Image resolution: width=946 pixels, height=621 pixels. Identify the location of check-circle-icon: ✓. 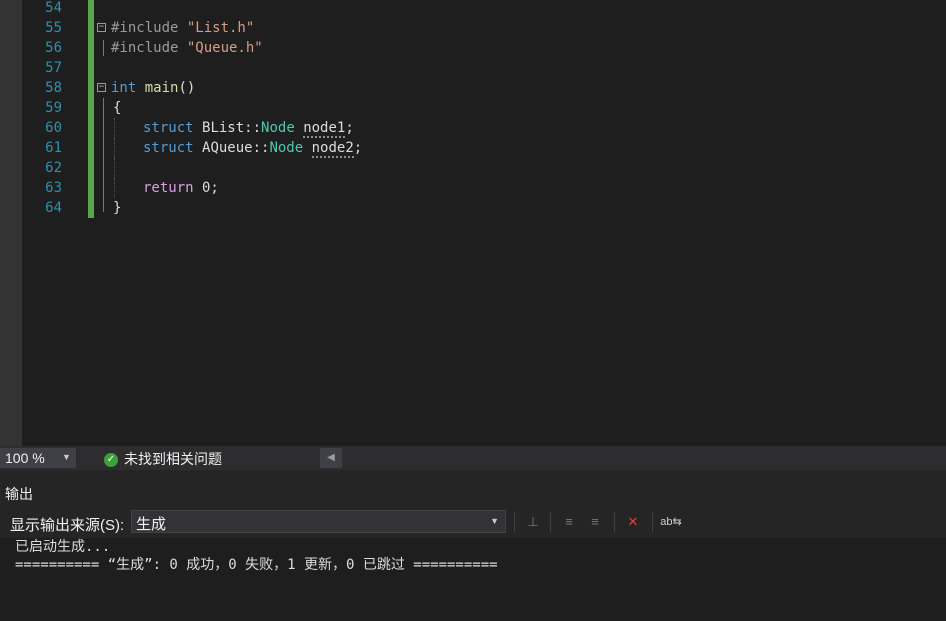
(111, 460).